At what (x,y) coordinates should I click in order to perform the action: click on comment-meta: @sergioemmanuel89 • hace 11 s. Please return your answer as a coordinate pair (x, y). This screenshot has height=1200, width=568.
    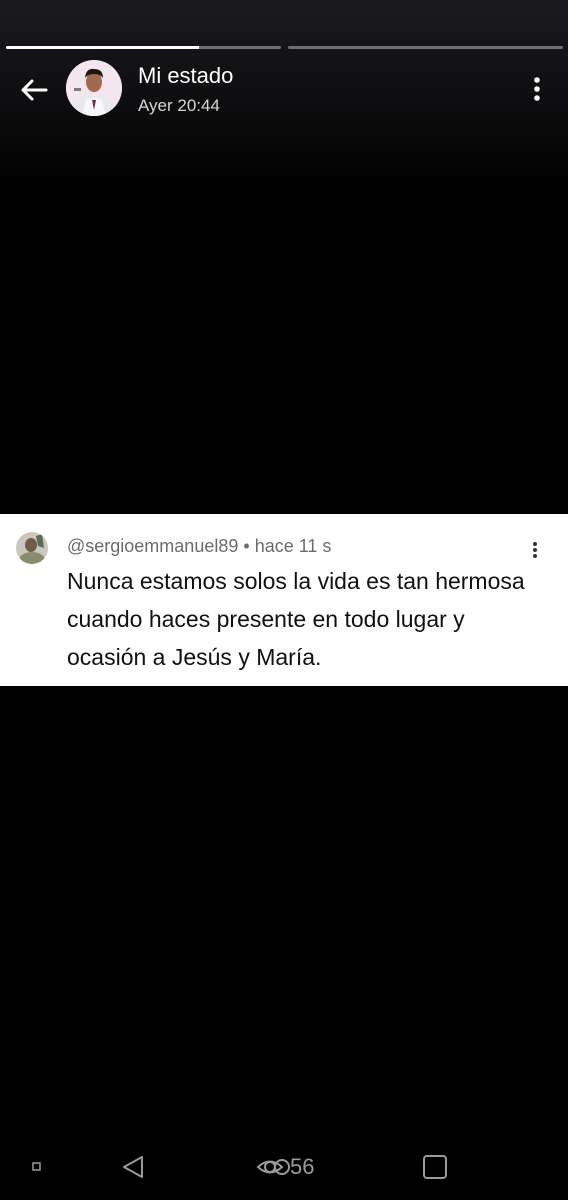
    Looking at the image, I should click on (199, 546).